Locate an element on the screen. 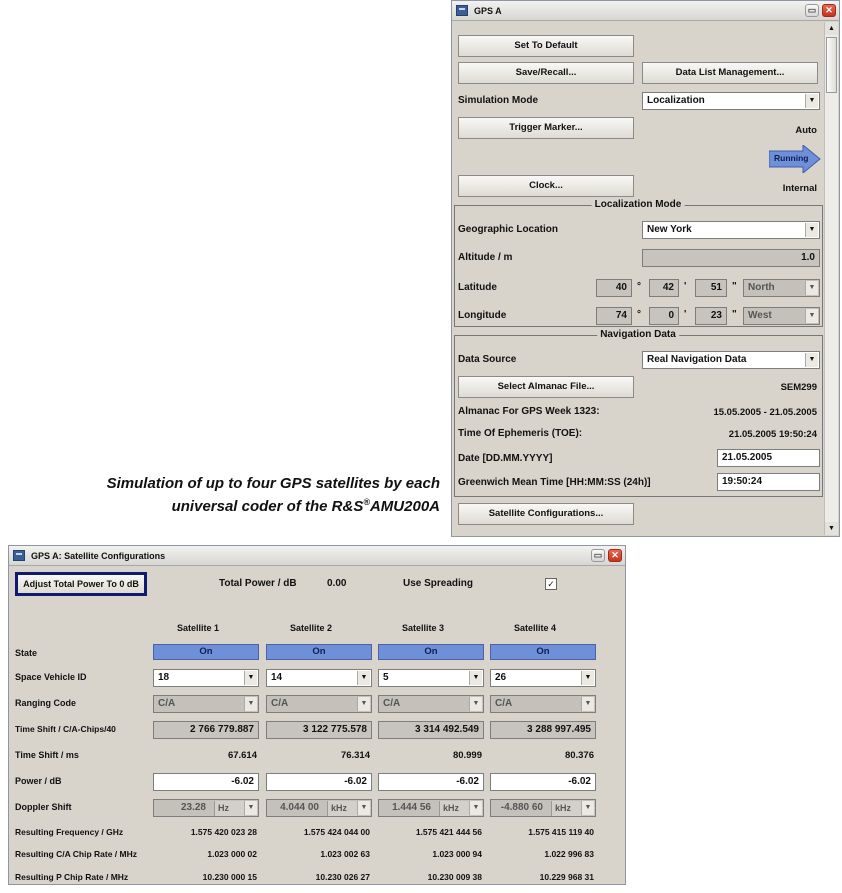  use-spreading-label: Use Spreading is located at coordinates (438, 583).